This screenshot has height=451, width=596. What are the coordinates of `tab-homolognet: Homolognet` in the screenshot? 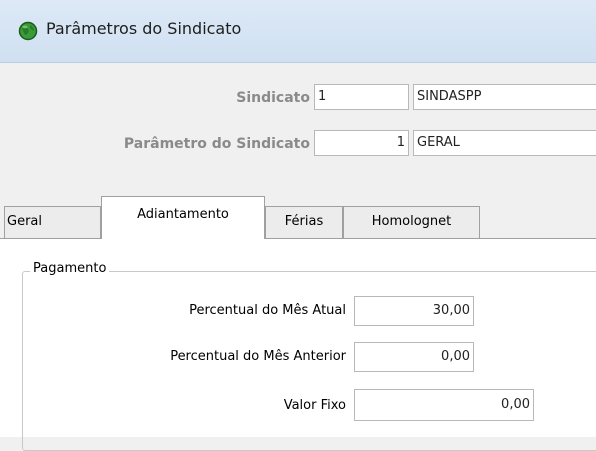 It's located at (411, 222).